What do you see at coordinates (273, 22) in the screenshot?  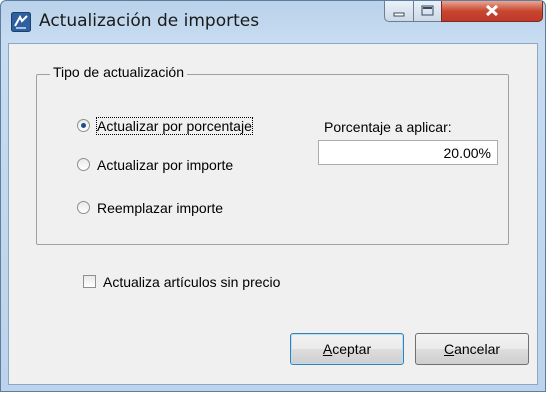 I see `title-bar: Actualización de importes` at bounding box center [273, 22].